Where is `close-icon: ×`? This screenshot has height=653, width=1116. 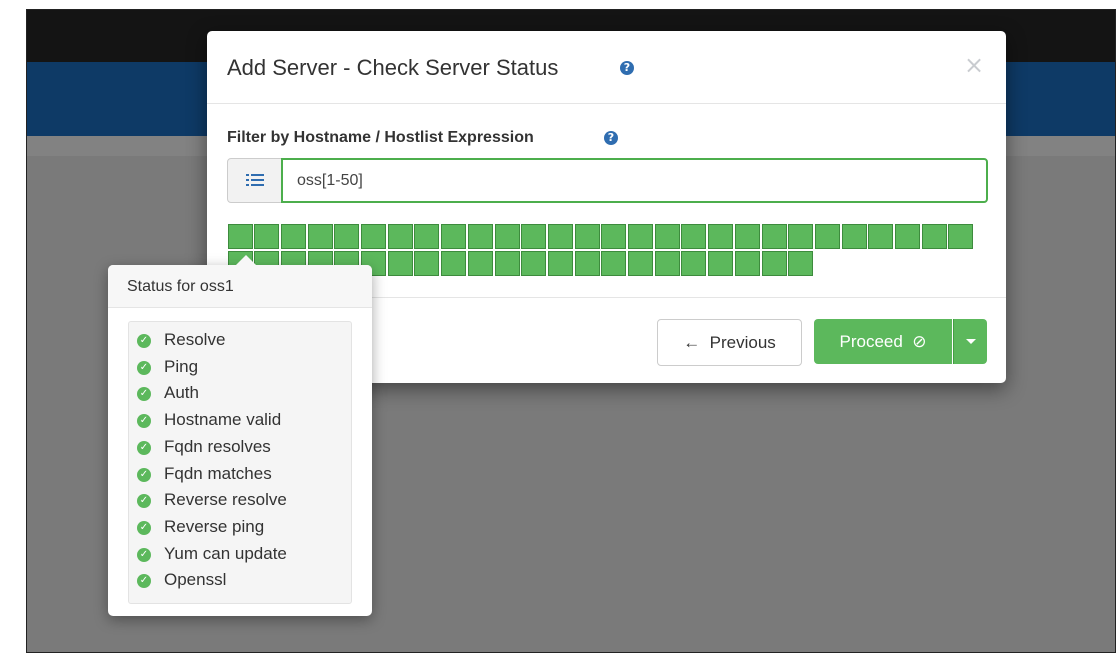 close-icon: × is located at coordinates (974, 65).